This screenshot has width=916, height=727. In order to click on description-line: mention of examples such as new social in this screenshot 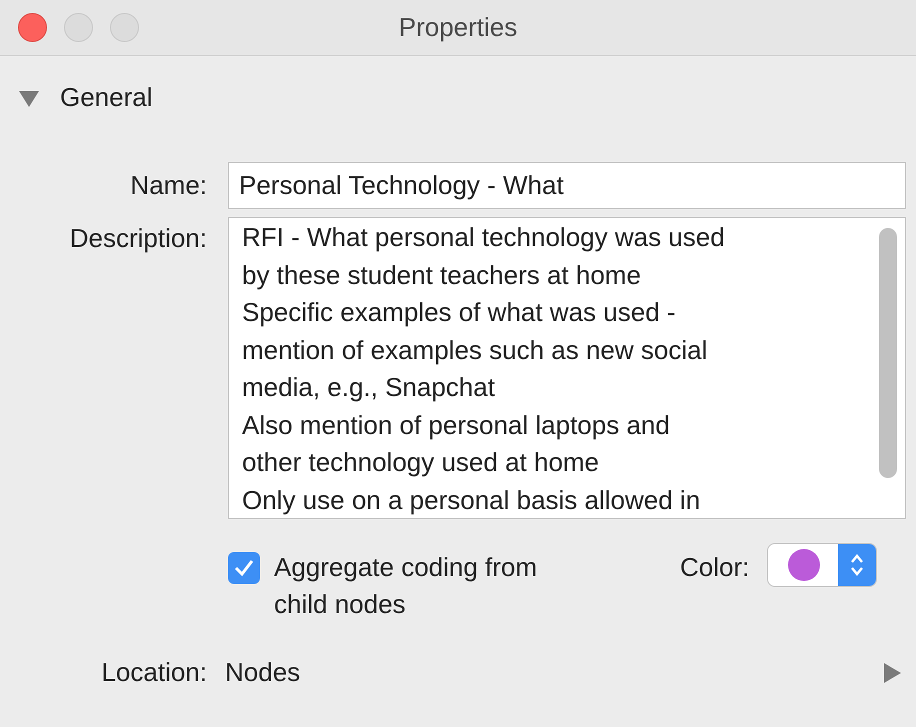, I will do `click(475, 350)`.